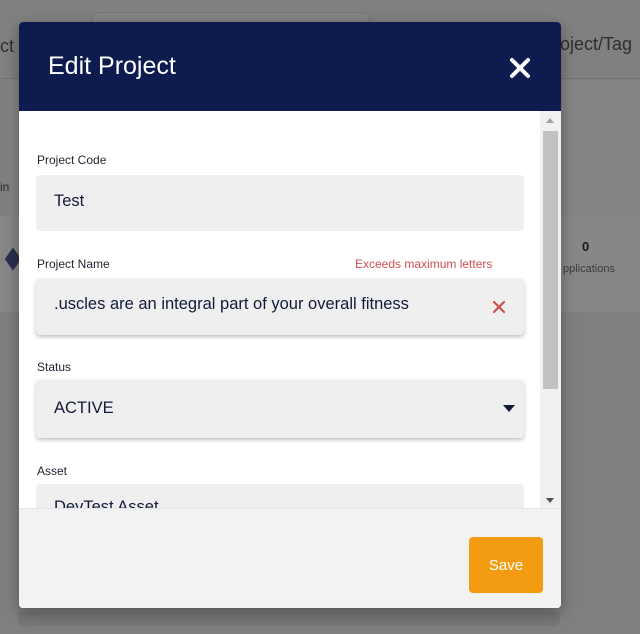  Describe the element at coordinates (106, 503) in the screenshot. I see `asset-value: DevTest Asset` at that location.